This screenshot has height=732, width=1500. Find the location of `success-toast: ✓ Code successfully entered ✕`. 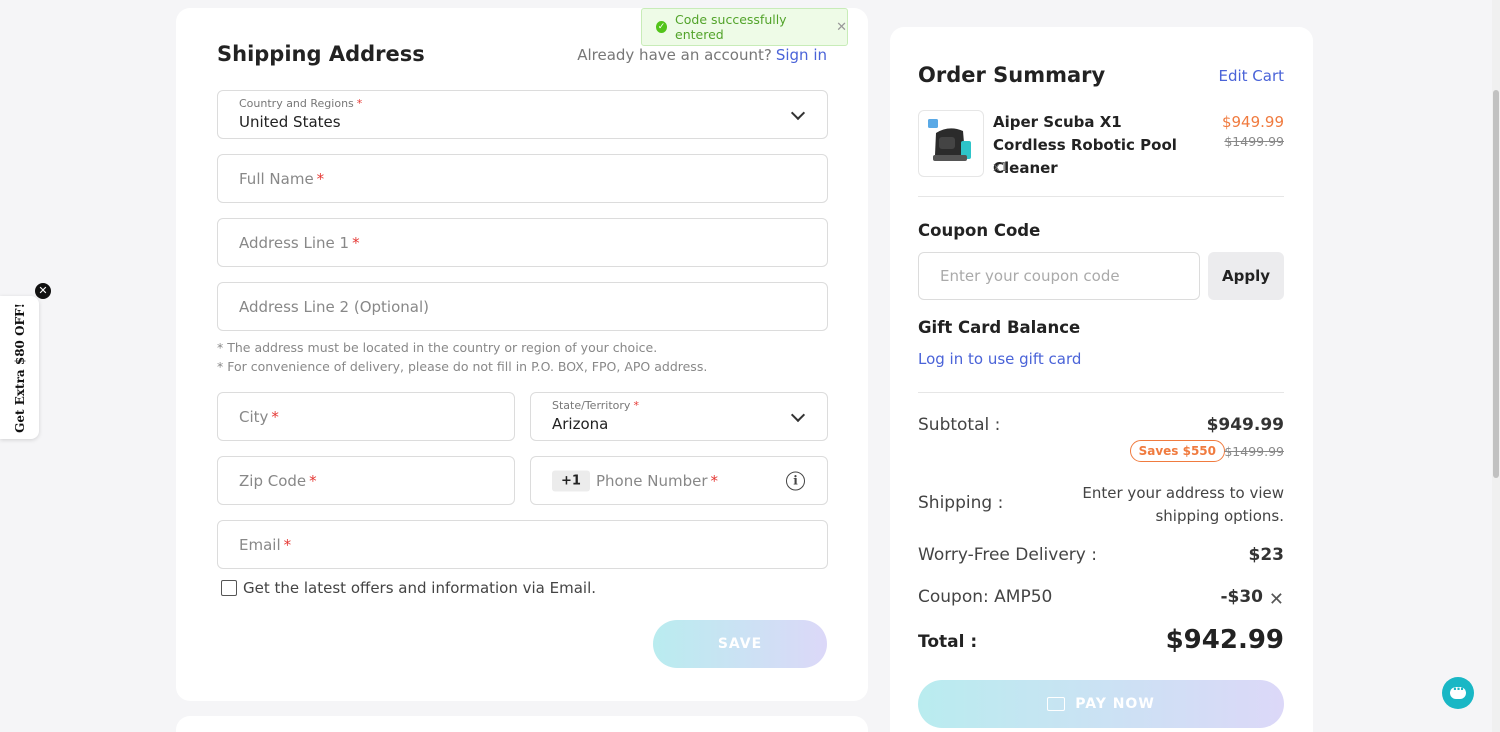

success-toast: ✓ Code successfully entered ✕ is located at coordinates (744, 27).